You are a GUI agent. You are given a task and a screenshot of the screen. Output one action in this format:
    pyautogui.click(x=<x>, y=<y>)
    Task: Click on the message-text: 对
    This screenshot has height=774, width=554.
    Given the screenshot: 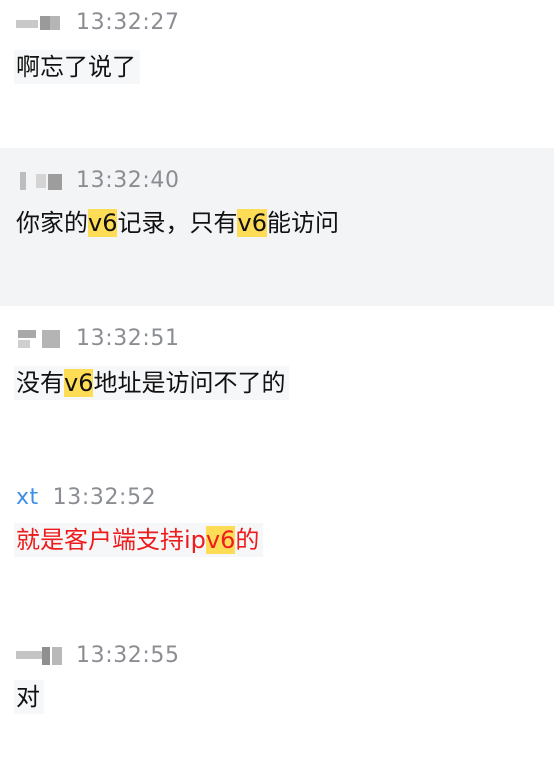 What is the action you would take?
    pyautogui.click(x=29, y=697)
    